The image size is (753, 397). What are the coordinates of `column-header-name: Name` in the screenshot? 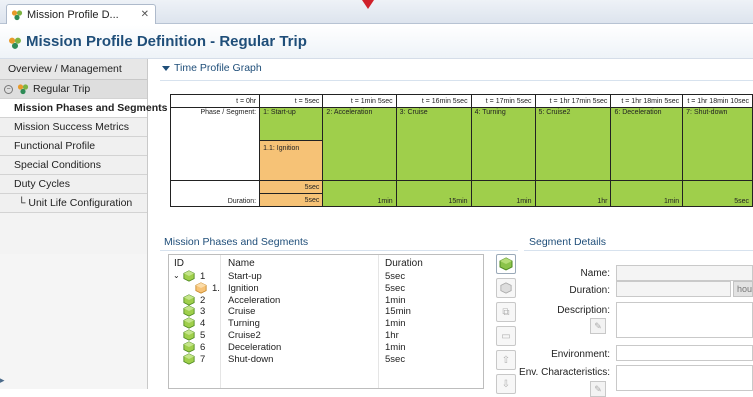 It's located at (241, 263).